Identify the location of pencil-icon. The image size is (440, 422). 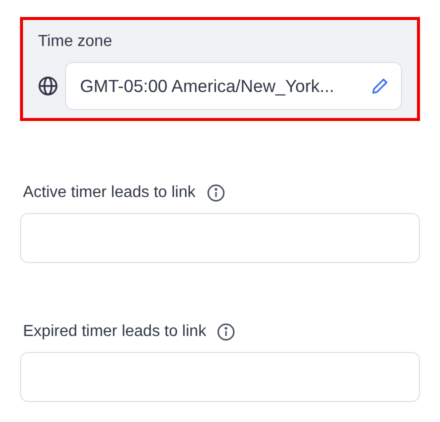
(380, 86).